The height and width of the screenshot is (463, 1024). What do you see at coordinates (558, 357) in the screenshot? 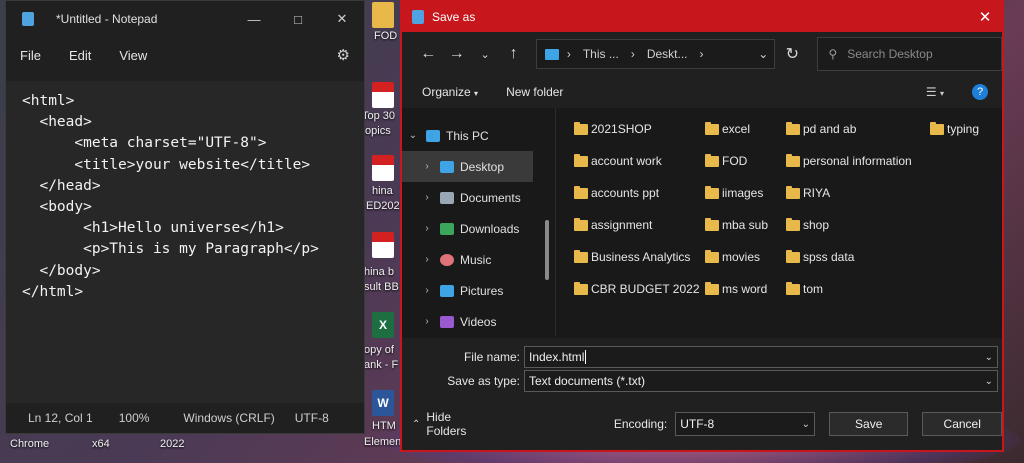
I see `file-name-value: Index.html` at bounding box center [558, 357].